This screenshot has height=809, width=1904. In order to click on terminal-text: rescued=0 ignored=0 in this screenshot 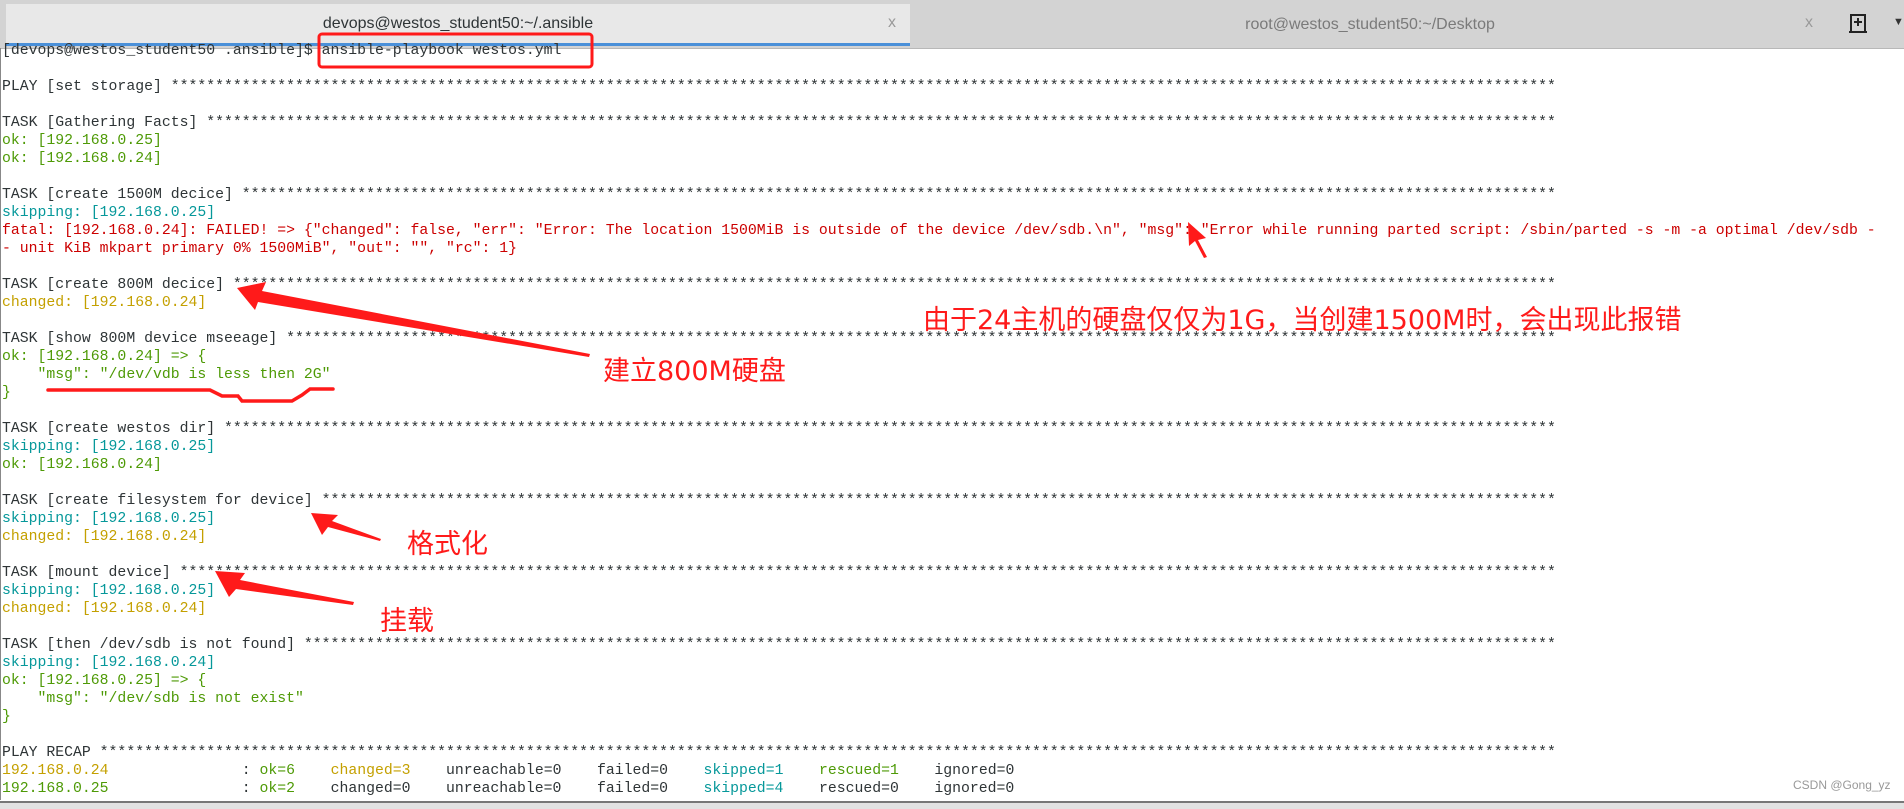, I will do `click(899, 789)`.